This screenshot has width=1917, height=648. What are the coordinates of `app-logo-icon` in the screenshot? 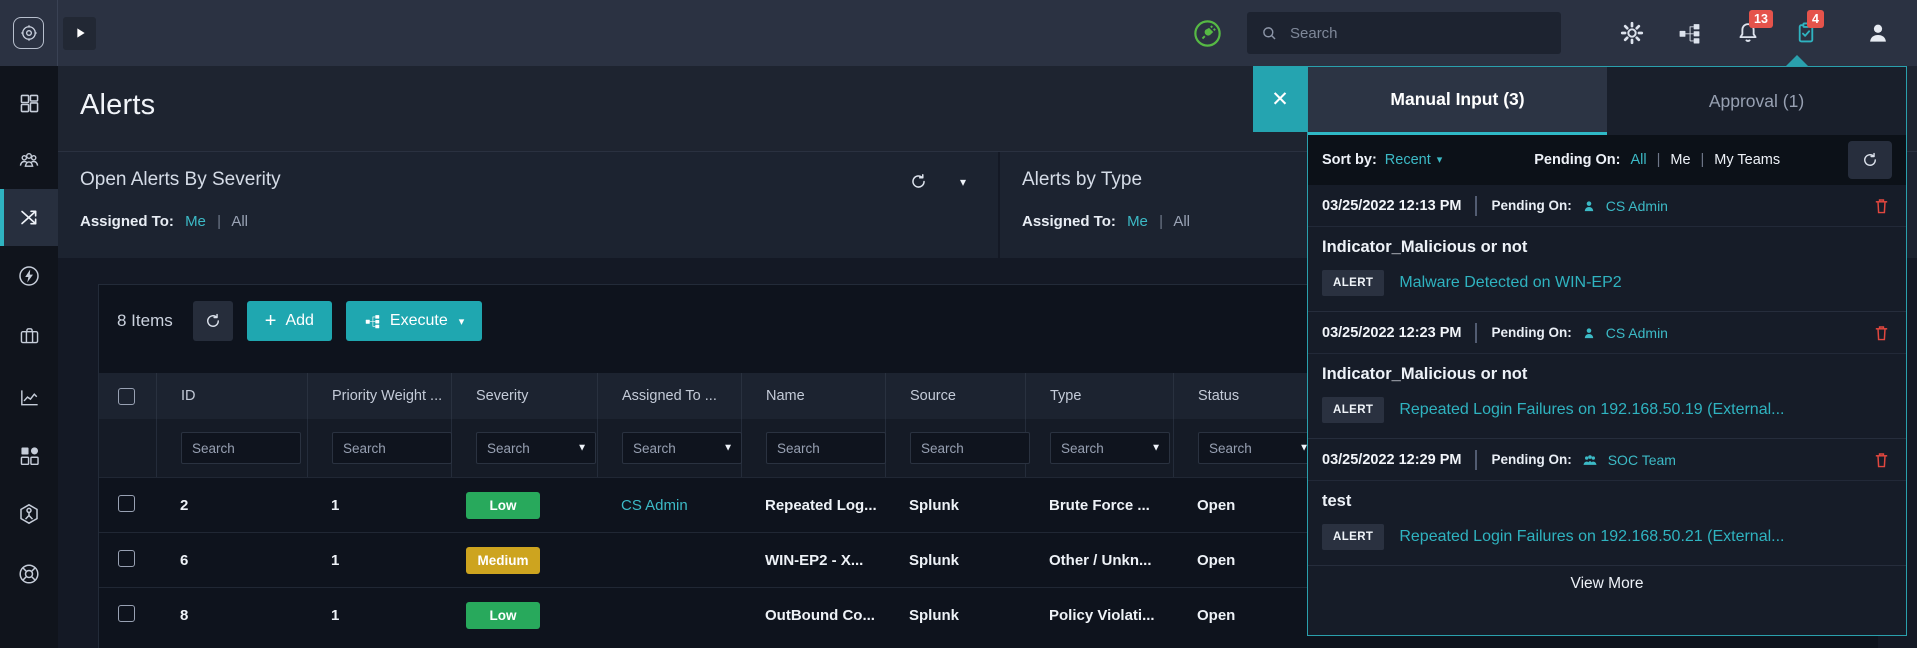 It's located at (28, 33).